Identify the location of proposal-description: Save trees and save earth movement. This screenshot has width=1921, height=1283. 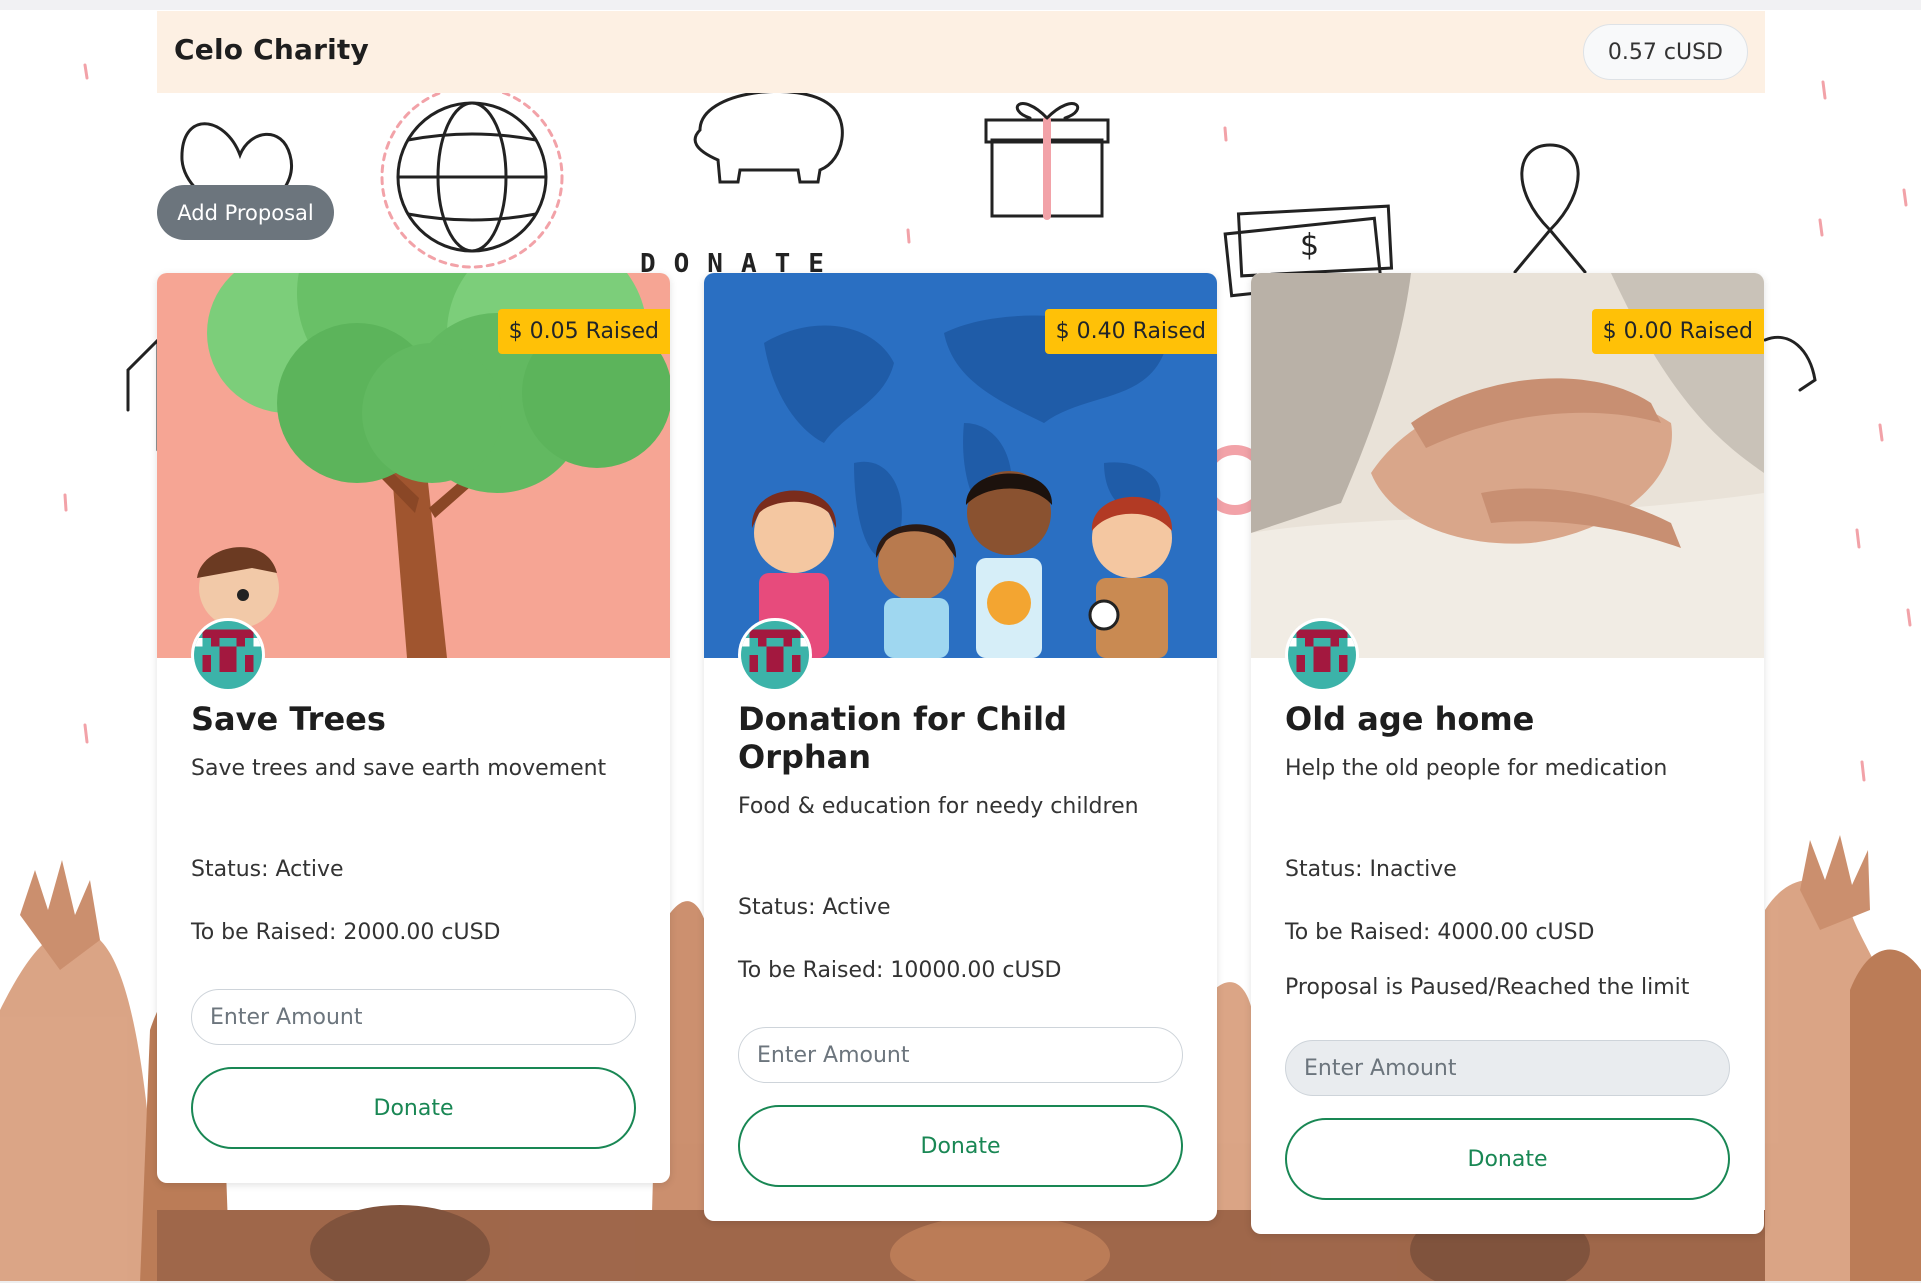
(399, 768).